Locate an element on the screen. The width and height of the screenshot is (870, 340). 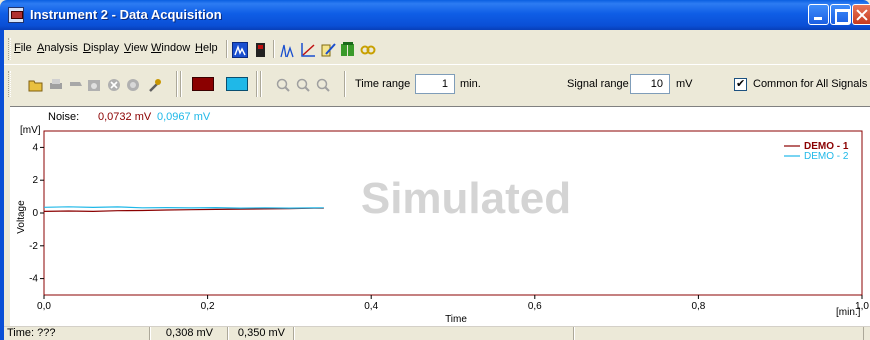
x-tick-label: 0,0 is located at coordinates (44, 306).